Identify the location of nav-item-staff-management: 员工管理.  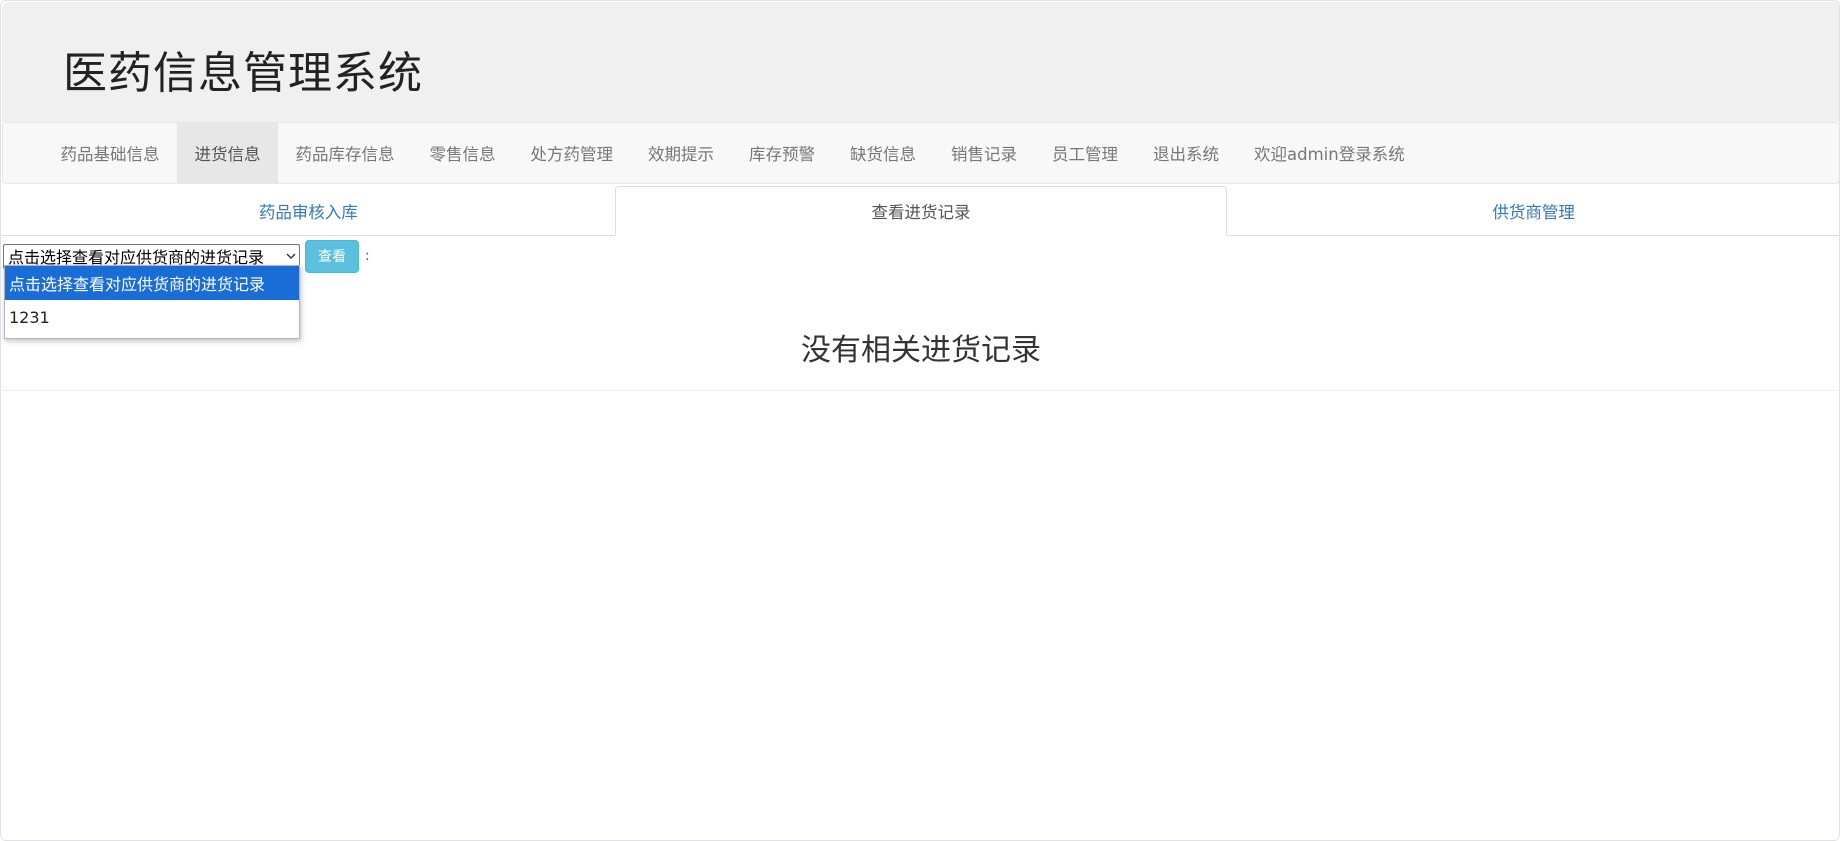
(1085, 153).